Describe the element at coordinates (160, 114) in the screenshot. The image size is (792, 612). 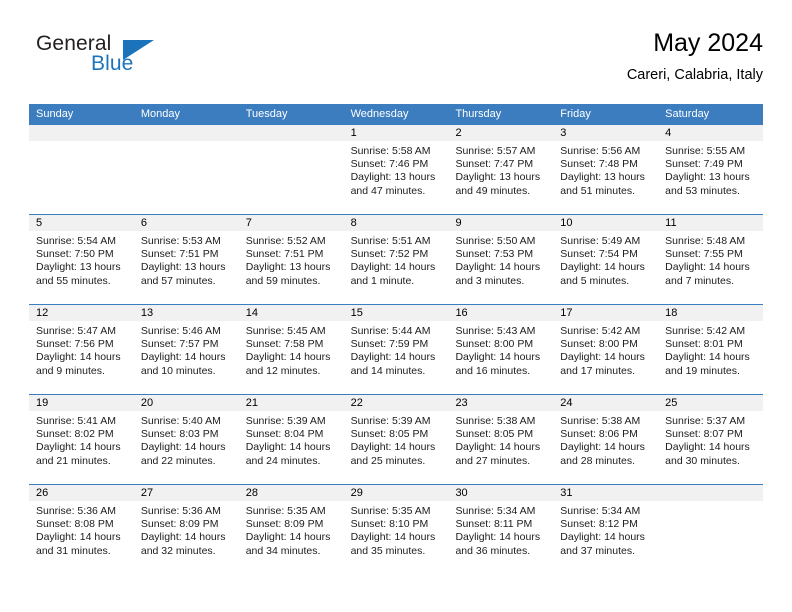
I see `weekday-header-monday: Monday` at that location.